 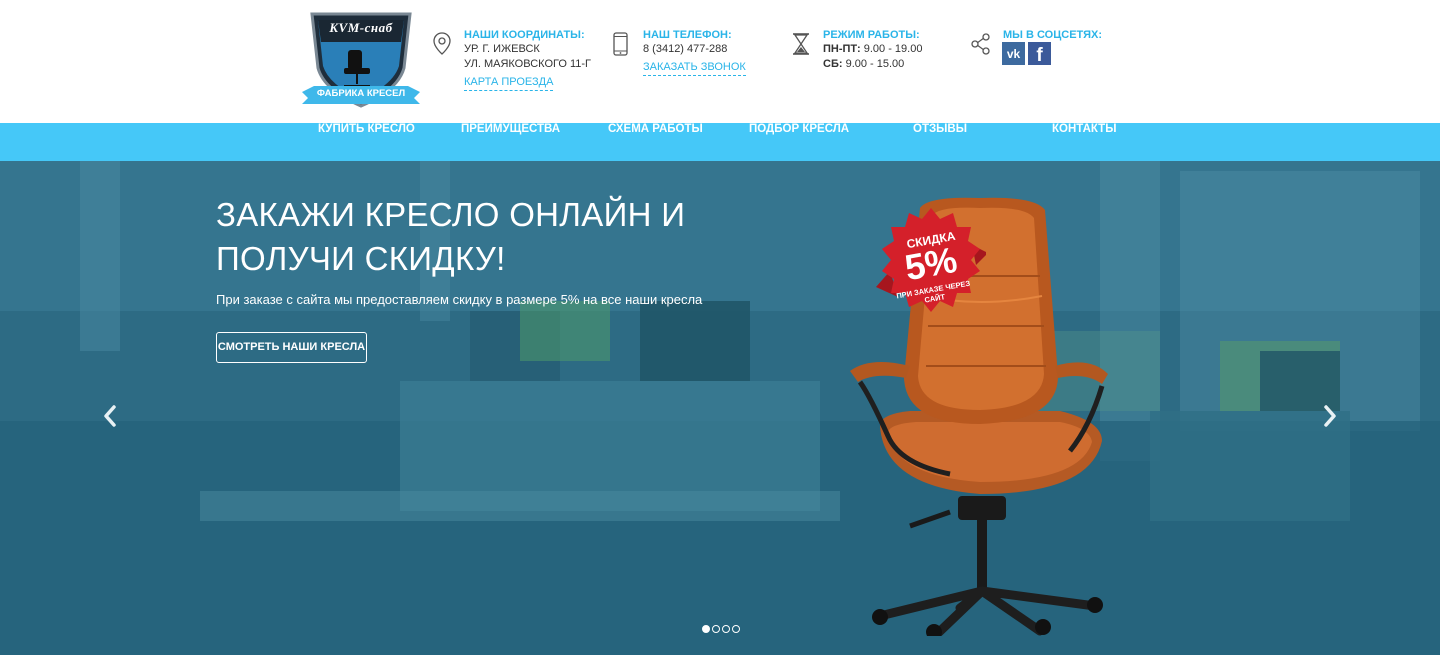 I want to click on social-title: Мы в соцсетях:, so click(x=1053, y=35).